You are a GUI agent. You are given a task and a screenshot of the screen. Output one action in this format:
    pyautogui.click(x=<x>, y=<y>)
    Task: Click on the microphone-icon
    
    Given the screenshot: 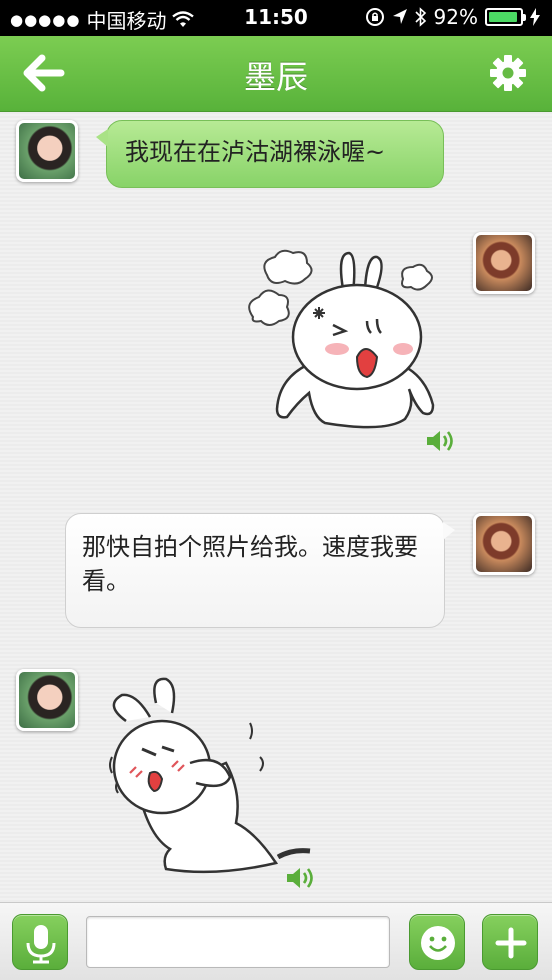 What is the action you would take?
    pyautogui.click(x=41, y=944)
    